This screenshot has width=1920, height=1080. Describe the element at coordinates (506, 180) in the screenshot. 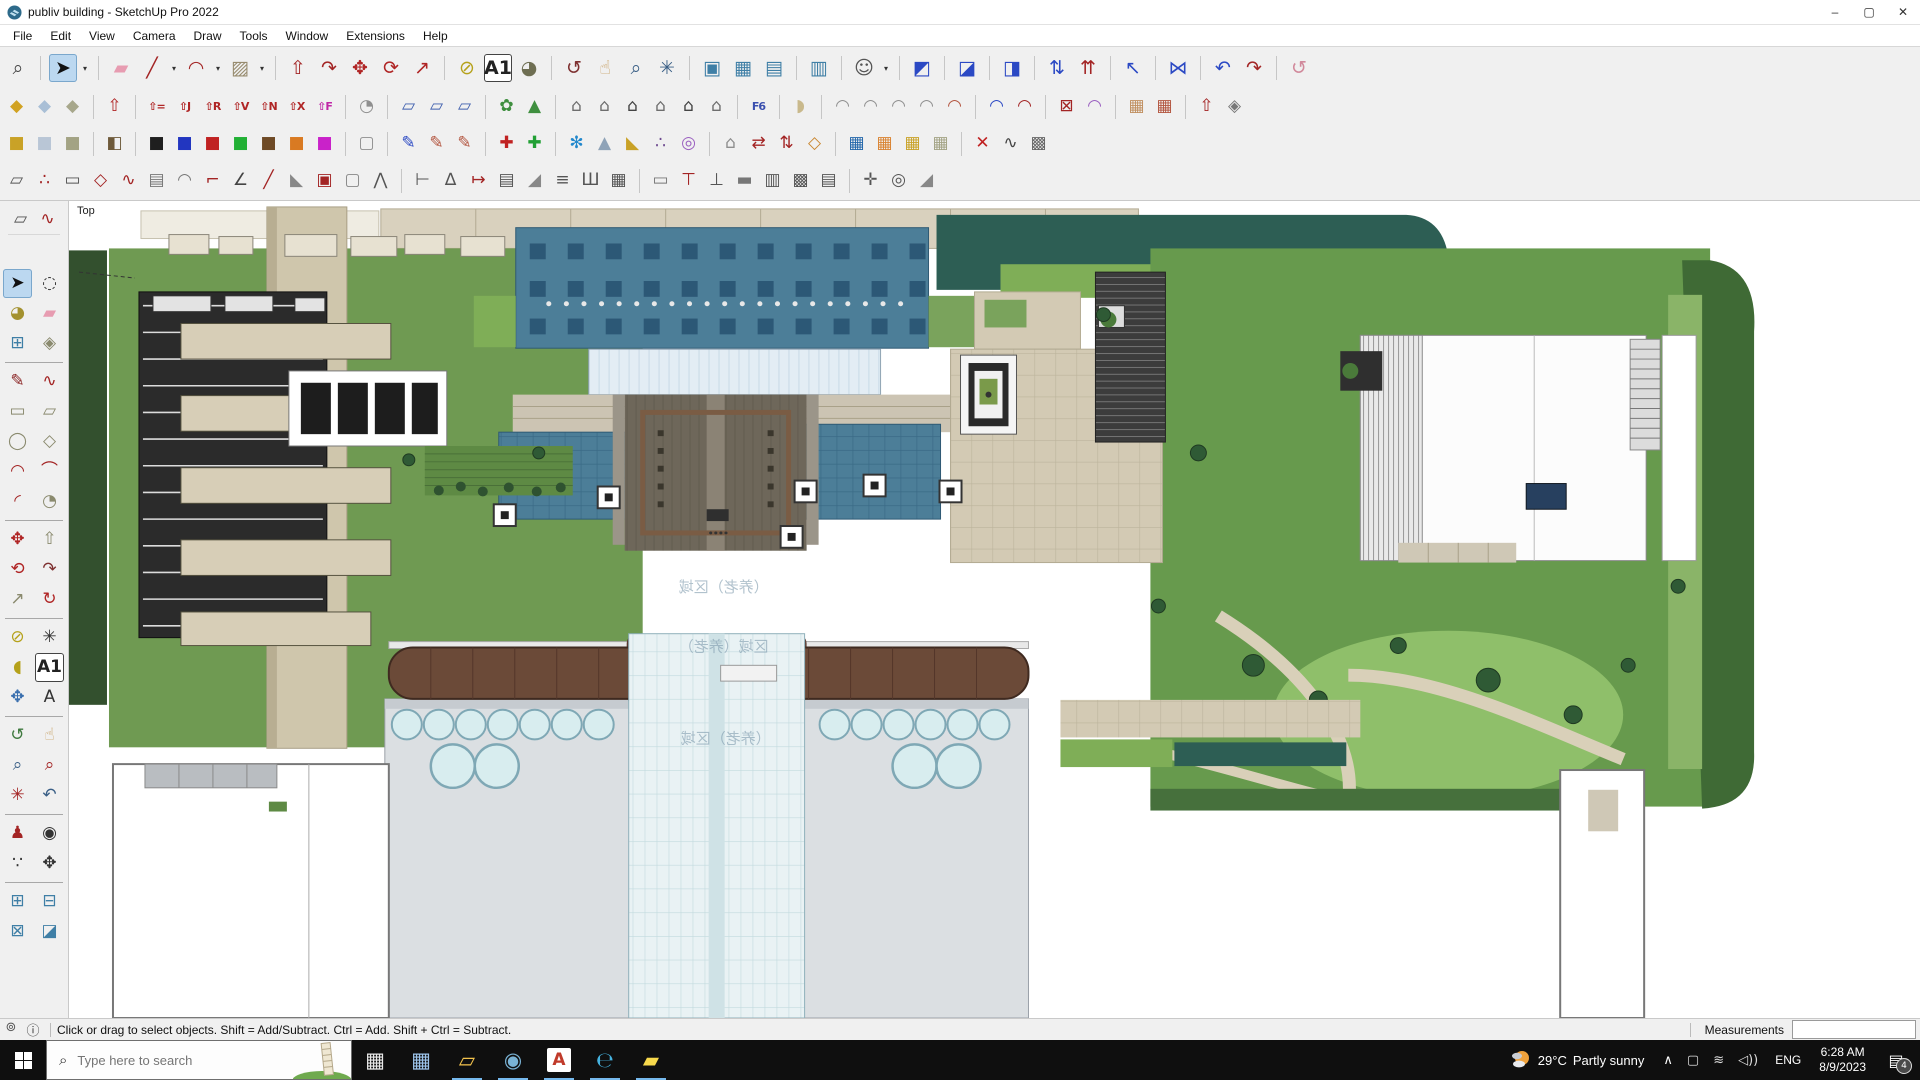

I see `stairs-icon: ▤` at that location.